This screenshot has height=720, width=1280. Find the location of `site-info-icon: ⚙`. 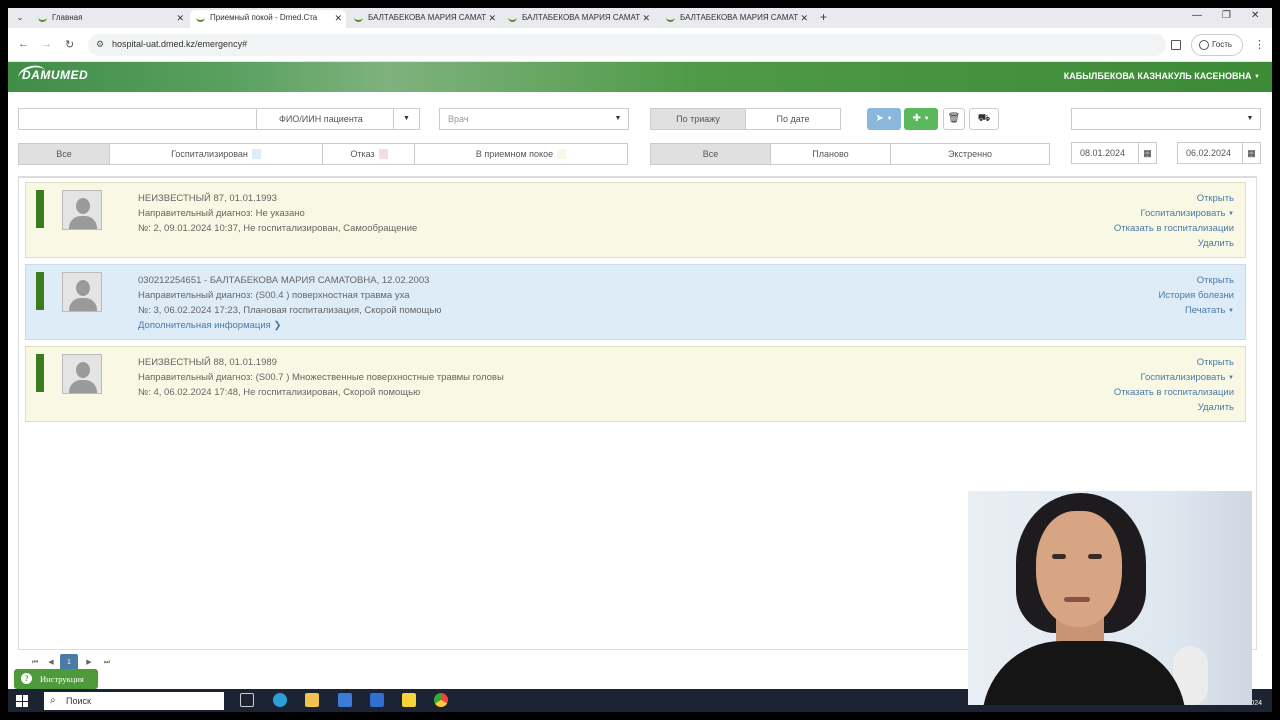

site-info-icon: ⚙ is located at coordinates (100, 44).